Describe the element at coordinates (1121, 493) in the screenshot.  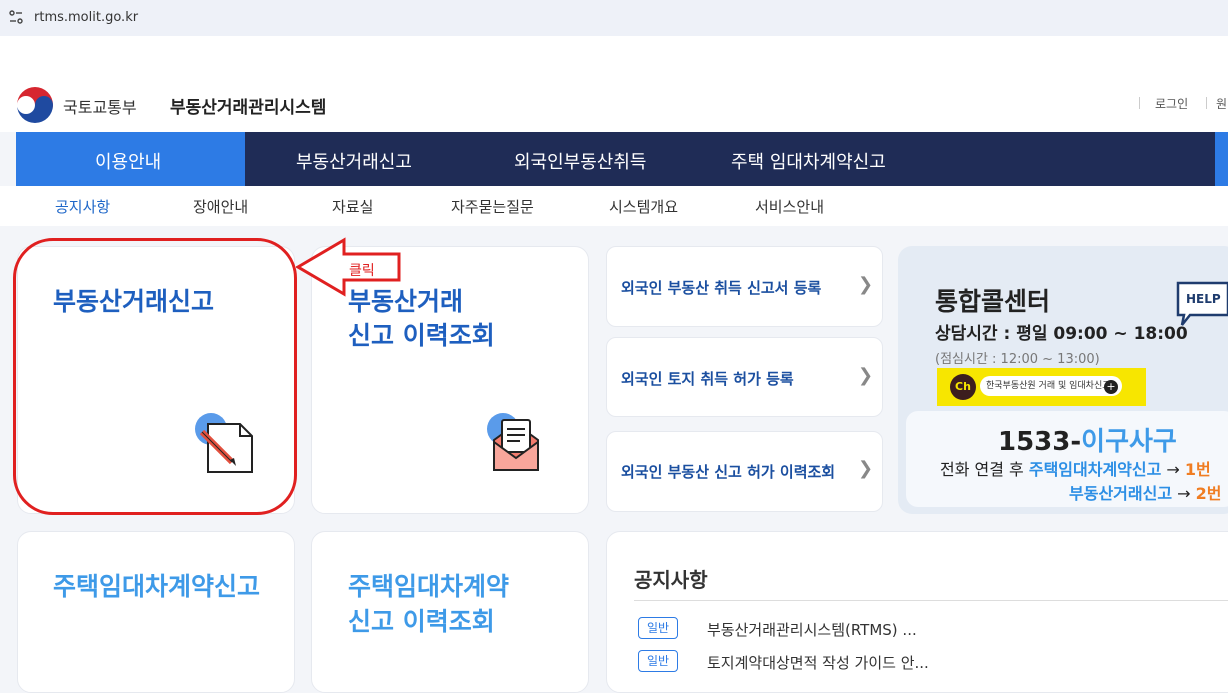
I see `instruction-service: 부동산거래신고` at that location.